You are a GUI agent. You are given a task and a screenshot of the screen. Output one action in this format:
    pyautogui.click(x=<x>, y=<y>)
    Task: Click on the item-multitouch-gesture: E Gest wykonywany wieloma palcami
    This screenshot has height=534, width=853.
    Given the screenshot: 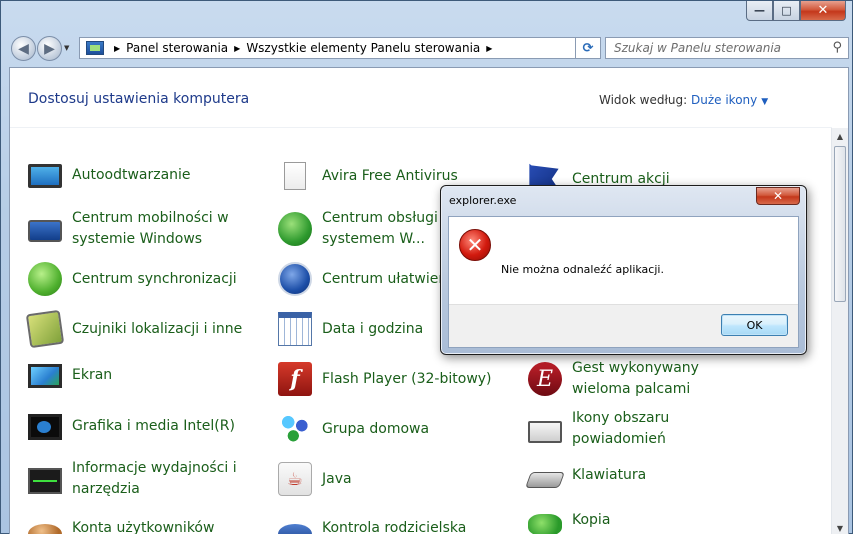 What is the action you would take?
    pyautogui.click(x=648, y=379)
    